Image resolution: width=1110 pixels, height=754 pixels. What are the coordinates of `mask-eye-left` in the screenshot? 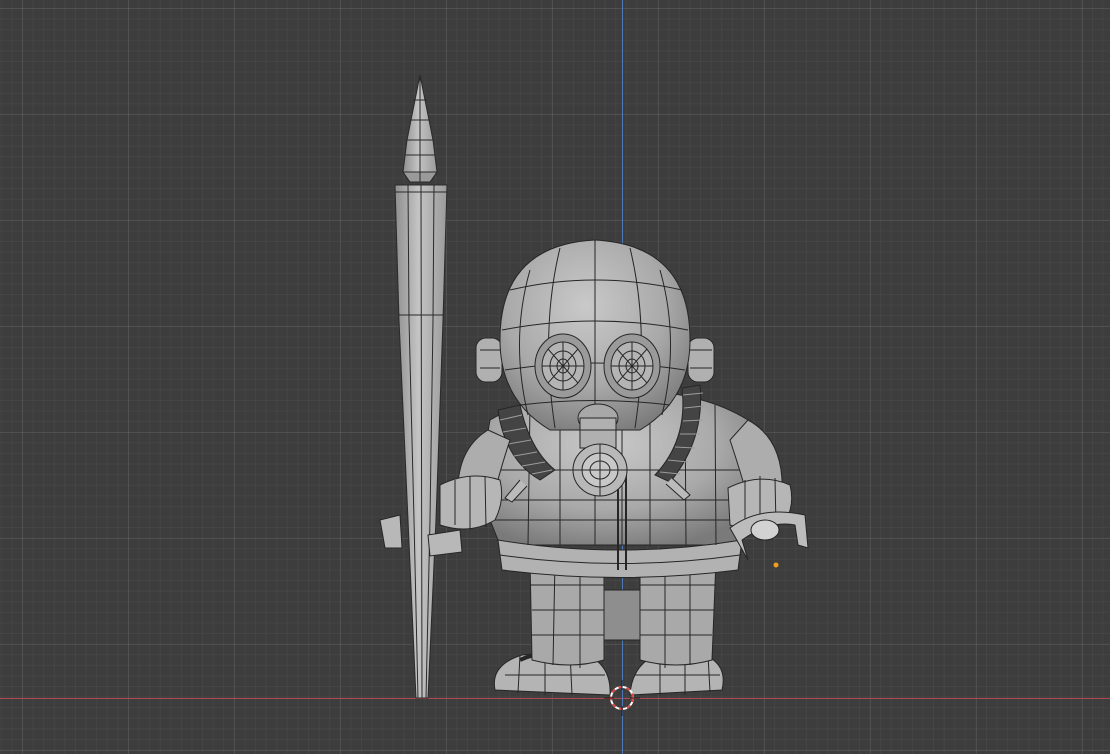 It's located at (563, 366).